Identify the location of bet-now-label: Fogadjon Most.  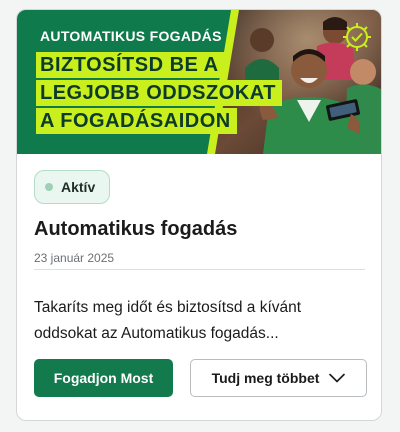
(103, 378).